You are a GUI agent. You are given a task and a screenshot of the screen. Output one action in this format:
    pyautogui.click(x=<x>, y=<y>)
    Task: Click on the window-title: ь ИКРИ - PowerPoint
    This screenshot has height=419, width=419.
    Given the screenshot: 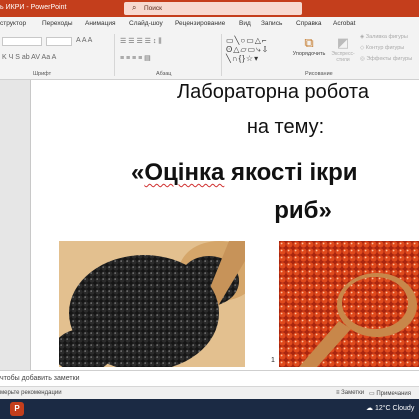 What is the action you would take?
    pyautogui.click(x=33, y=7)
    